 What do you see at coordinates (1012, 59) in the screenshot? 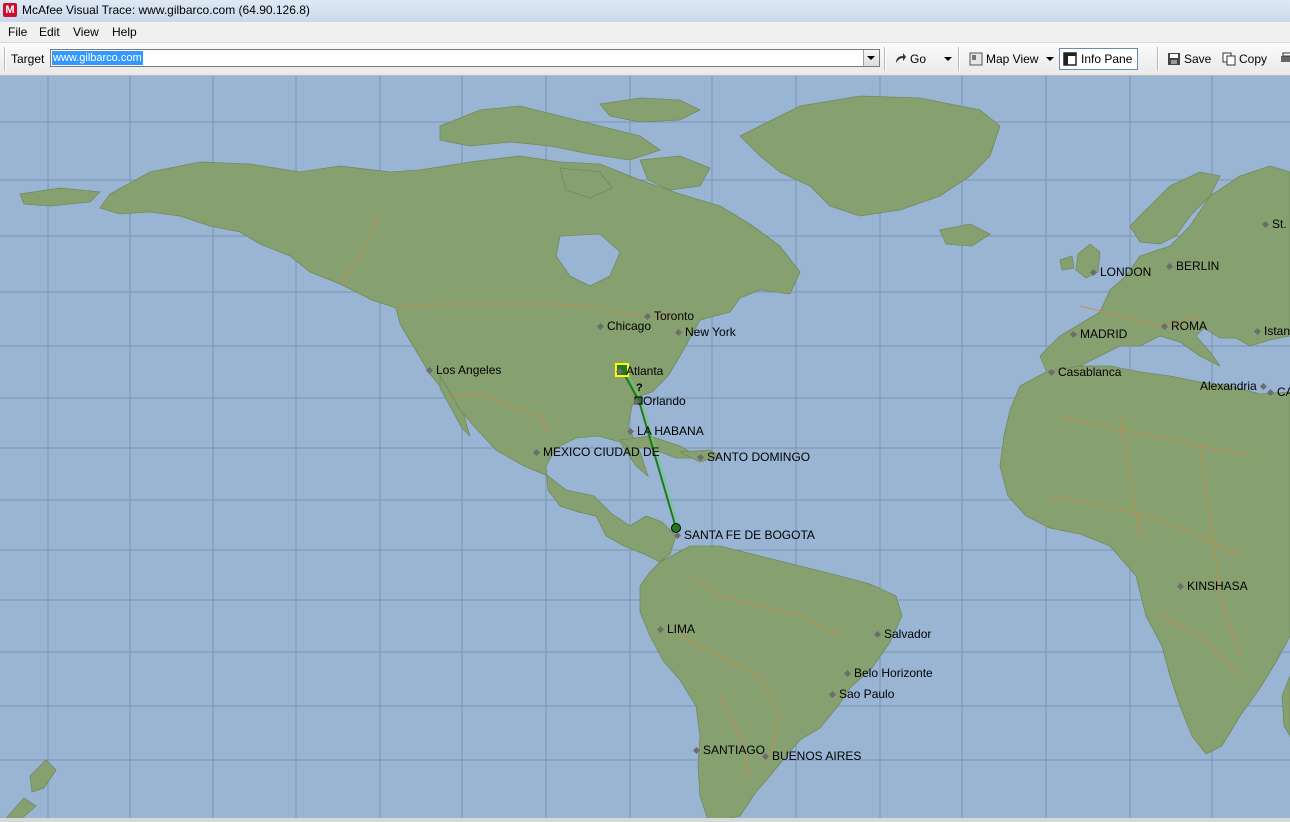
I see `map-view-label: Map View` at bounding box center [1012, 59].